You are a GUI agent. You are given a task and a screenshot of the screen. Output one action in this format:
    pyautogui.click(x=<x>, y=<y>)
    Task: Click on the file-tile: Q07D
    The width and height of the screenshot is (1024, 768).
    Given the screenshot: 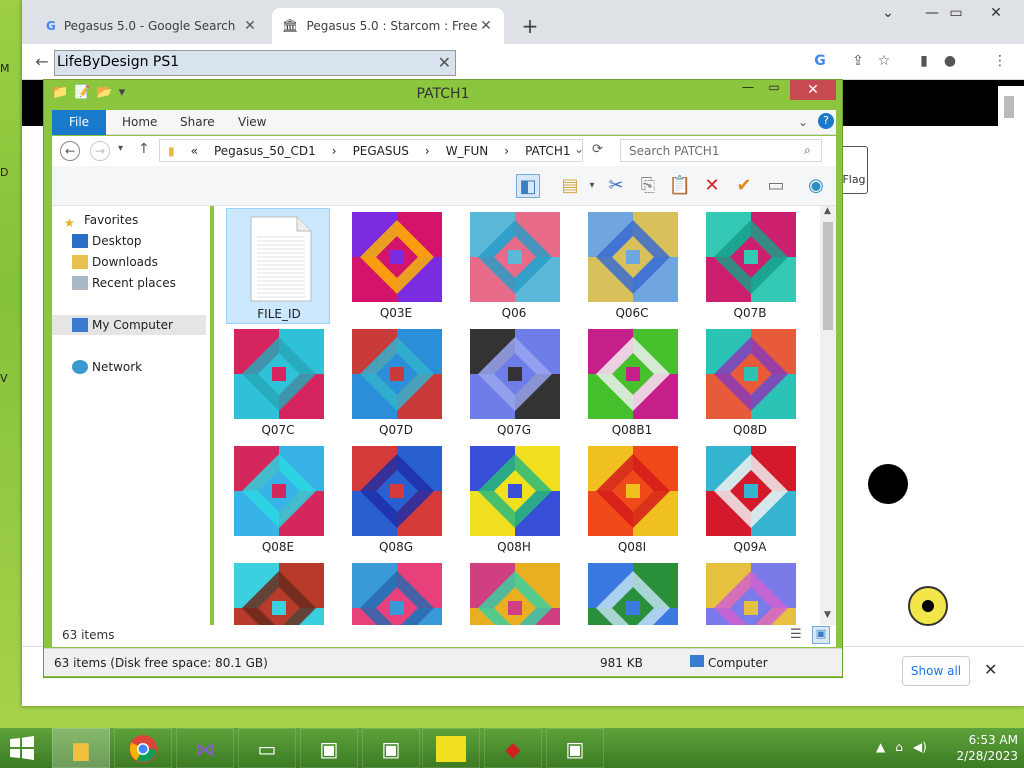 What is the action you would take?
    pyautogui.click(x=396, y=383)
    